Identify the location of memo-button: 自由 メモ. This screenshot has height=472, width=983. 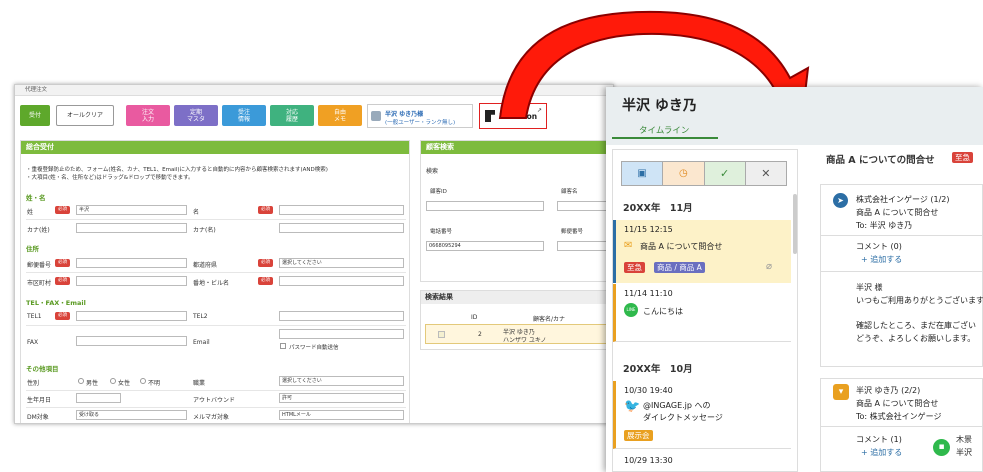
(340, 115).